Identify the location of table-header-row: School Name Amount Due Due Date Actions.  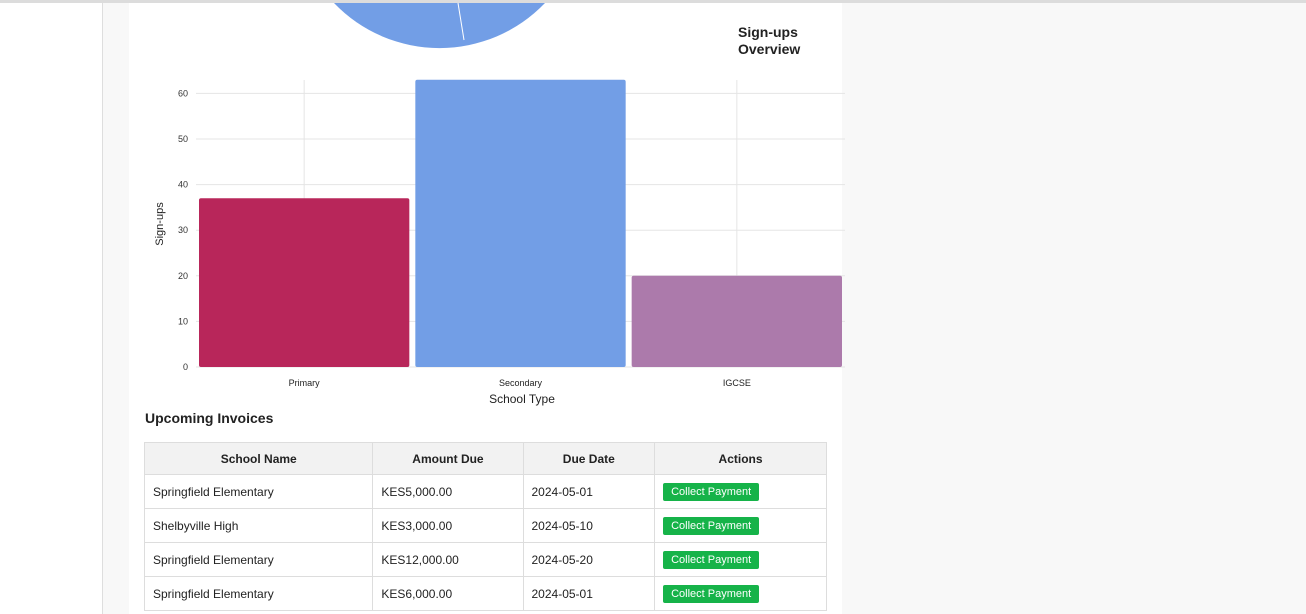
(485, 458).